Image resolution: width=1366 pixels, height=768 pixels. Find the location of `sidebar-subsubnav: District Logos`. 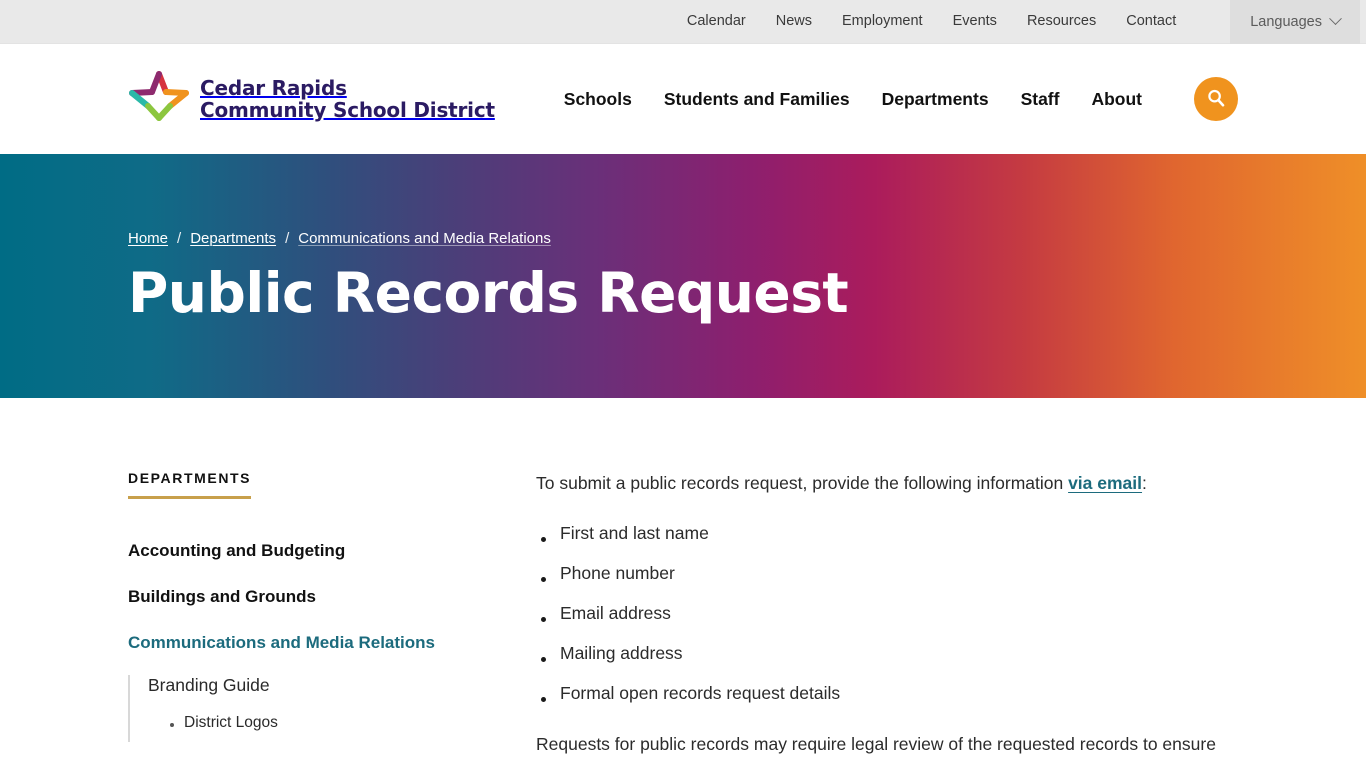

sidebar-subsubnav: District Logos is located at coordinates (328, 723).